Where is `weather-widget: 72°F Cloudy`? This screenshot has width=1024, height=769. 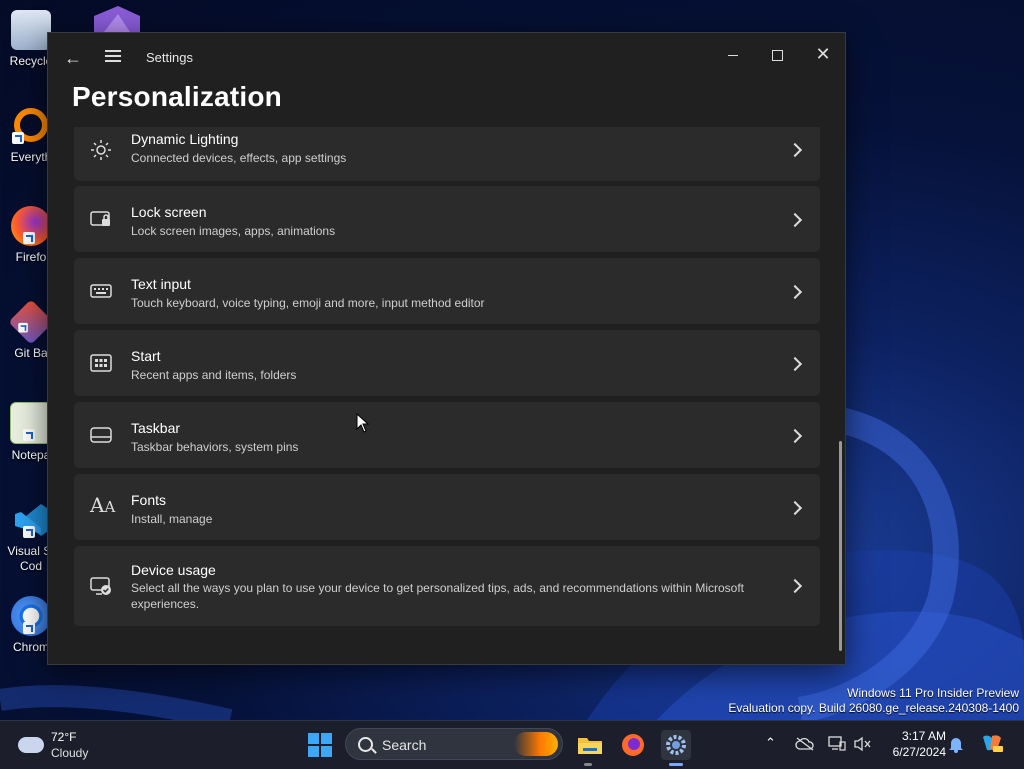
weather-widget: 72°F Cloudy is located at coordinates (64, 746).